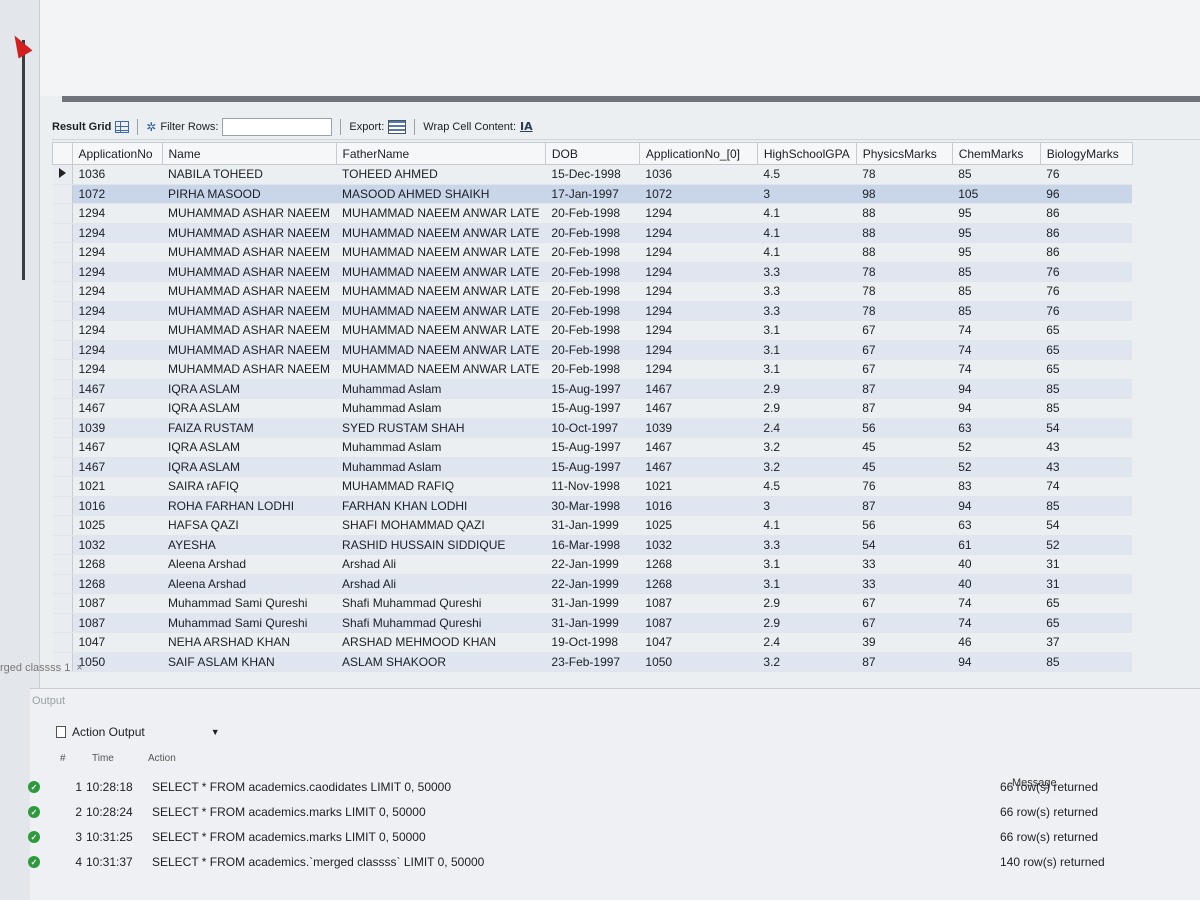 The width and height of the screenshot is (1200, 900). What do you see at coordinates (117, 194) in the screenshot?
I see `table-cell: 1072` at bounding box center [117, 194].